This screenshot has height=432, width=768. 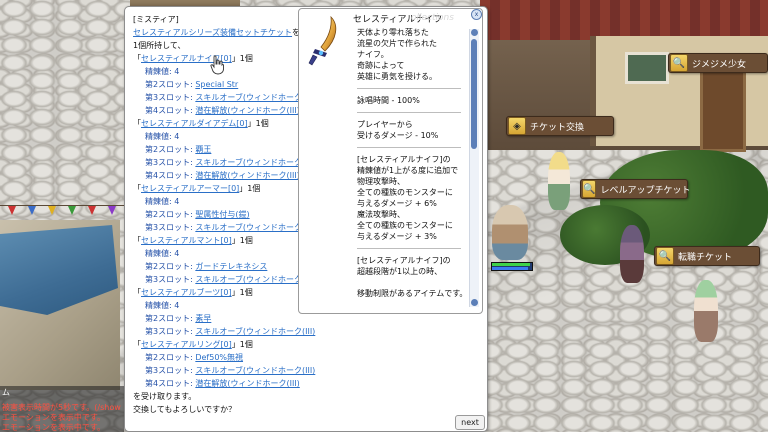 What do you see at coordinates (186, 240) in the screenshot?
I see `equipment-link: セレスティアルマント[0]` at bounding box center [186, 240].